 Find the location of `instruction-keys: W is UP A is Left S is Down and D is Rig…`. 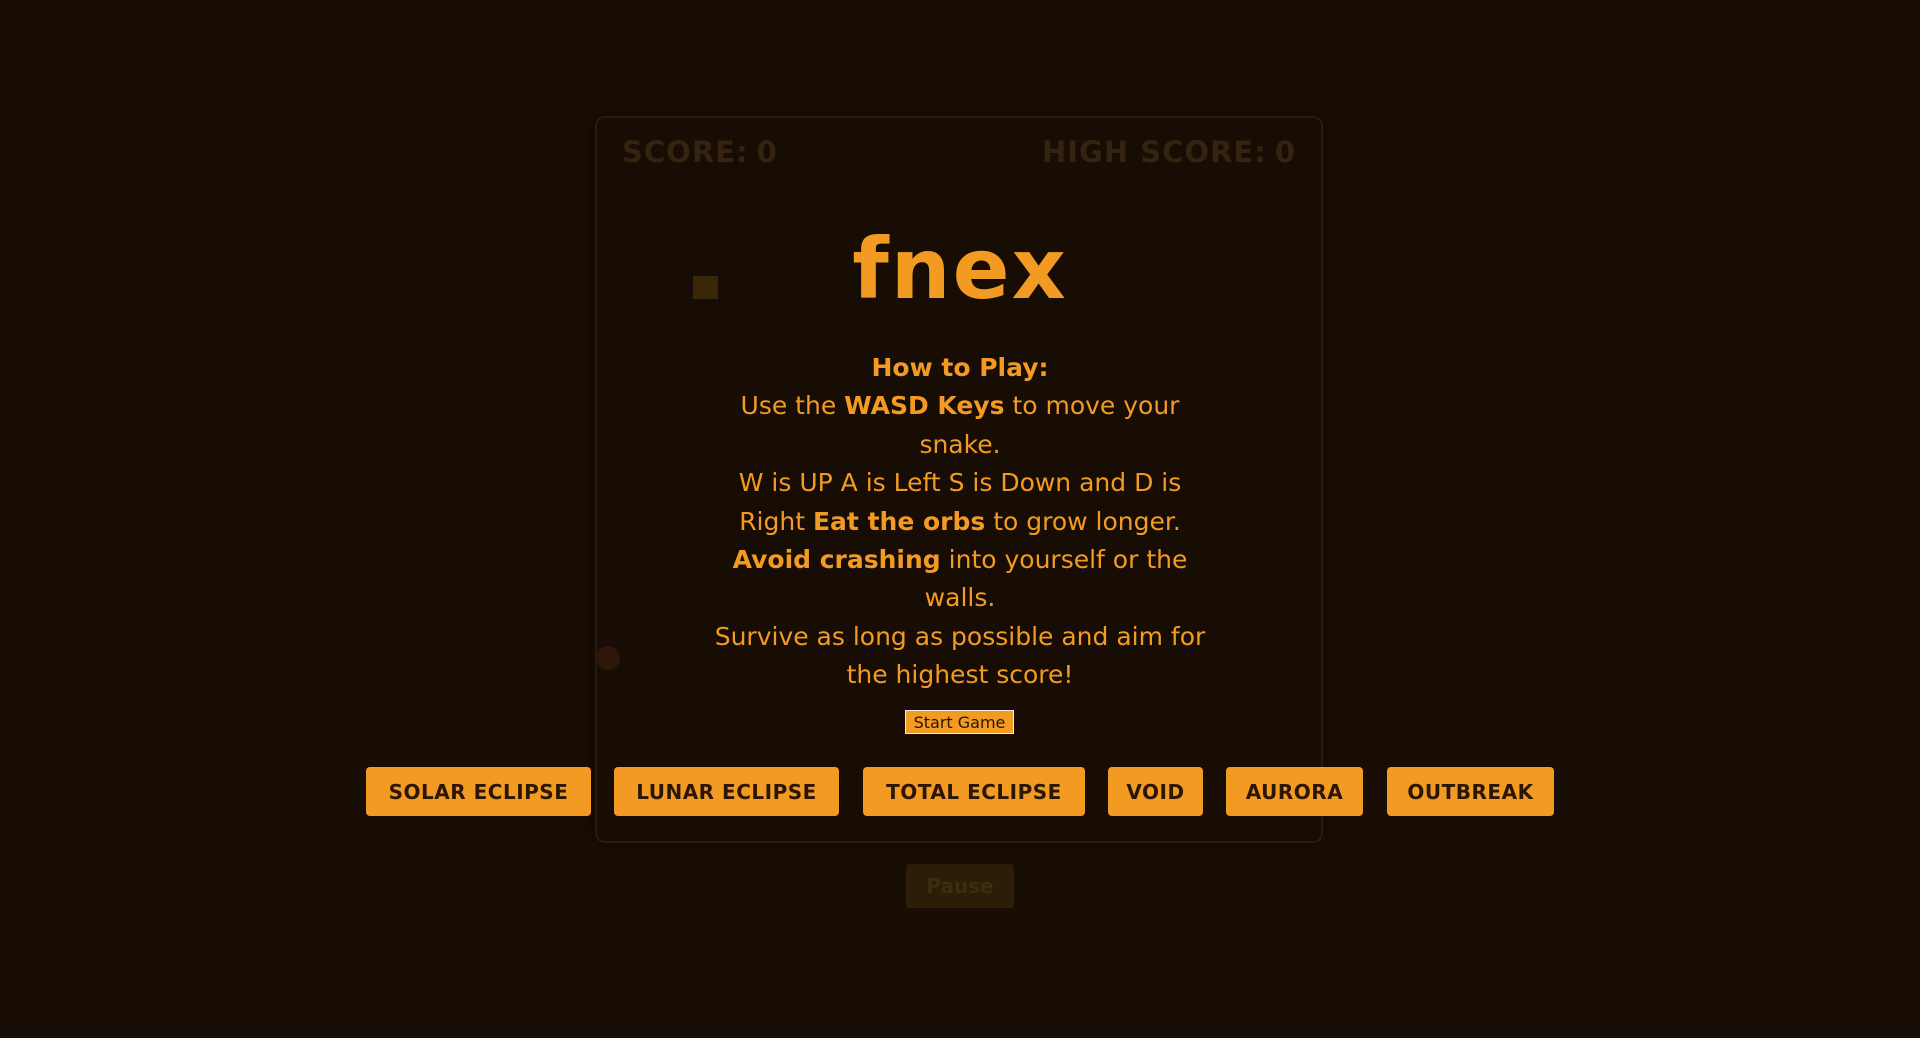

instruction-keys: W is UP A is Left S is Down and D is Rig… is located at coordinates (960, 502).